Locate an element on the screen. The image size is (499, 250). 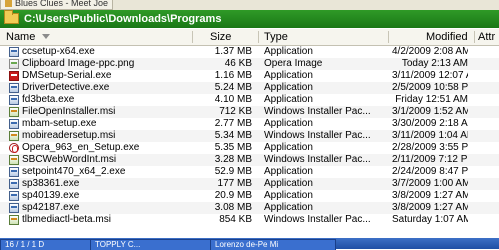
file-name: fd3beta.exe is located at coordinates (48, 99).